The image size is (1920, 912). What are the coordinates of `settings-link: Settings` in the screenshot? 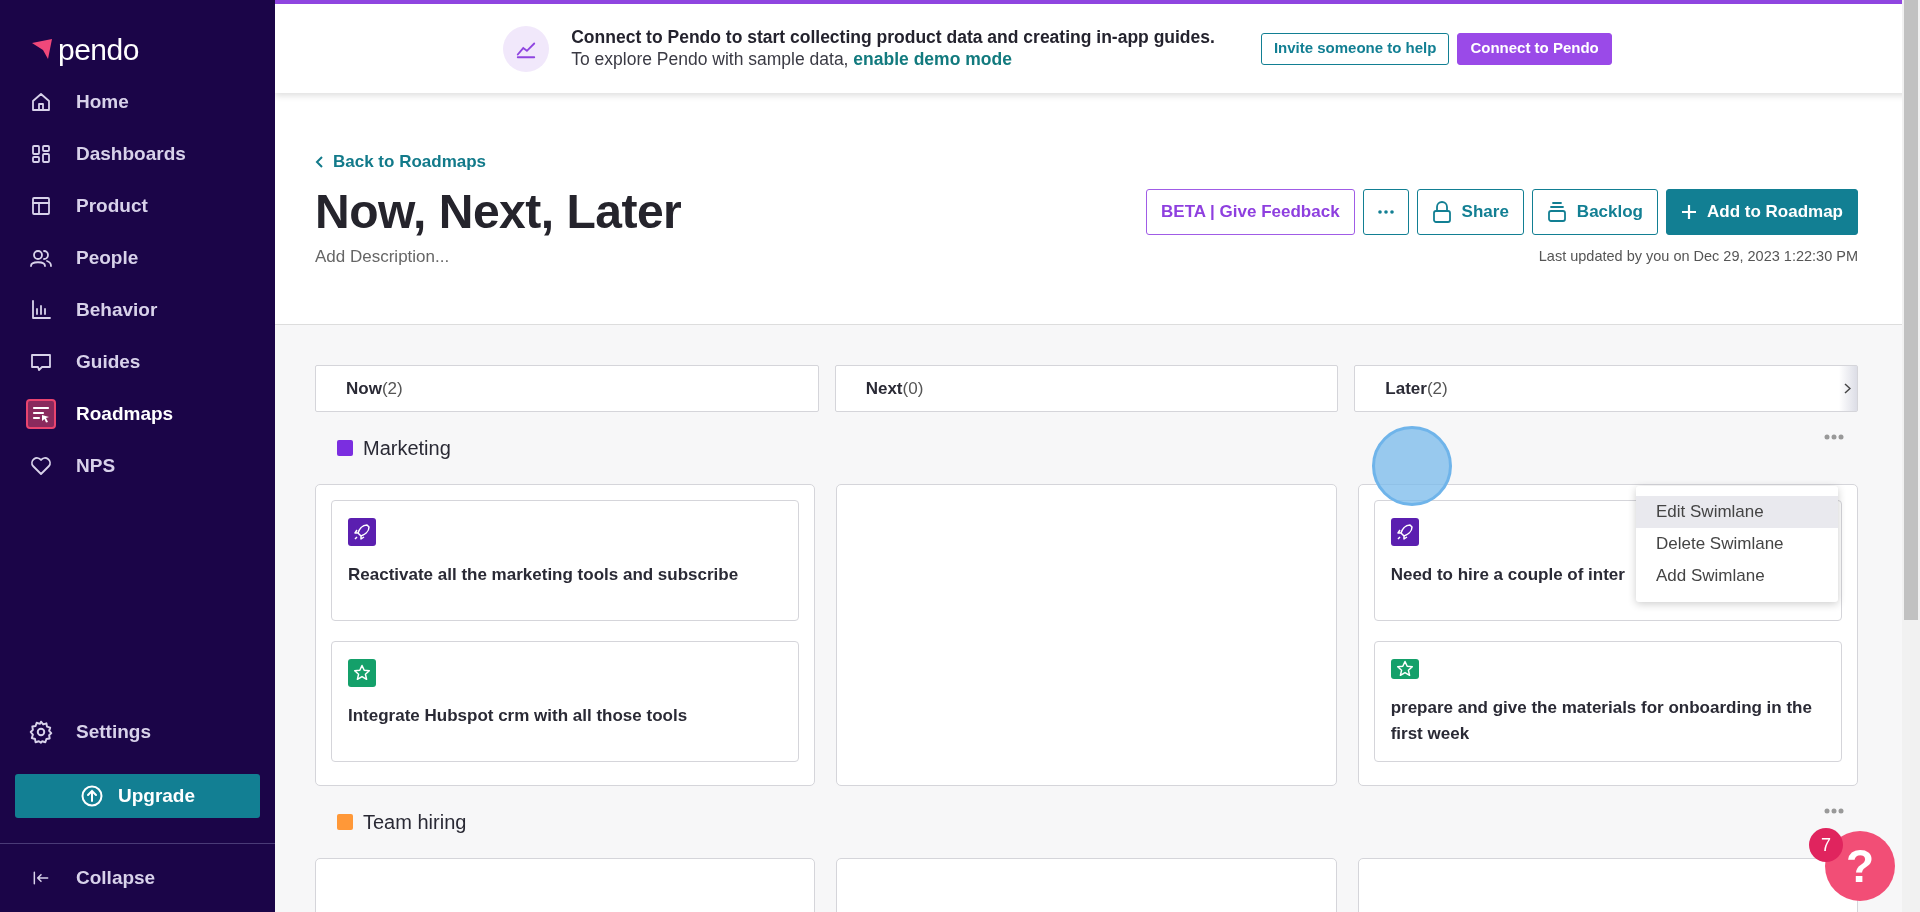 It's located at (137, 732).